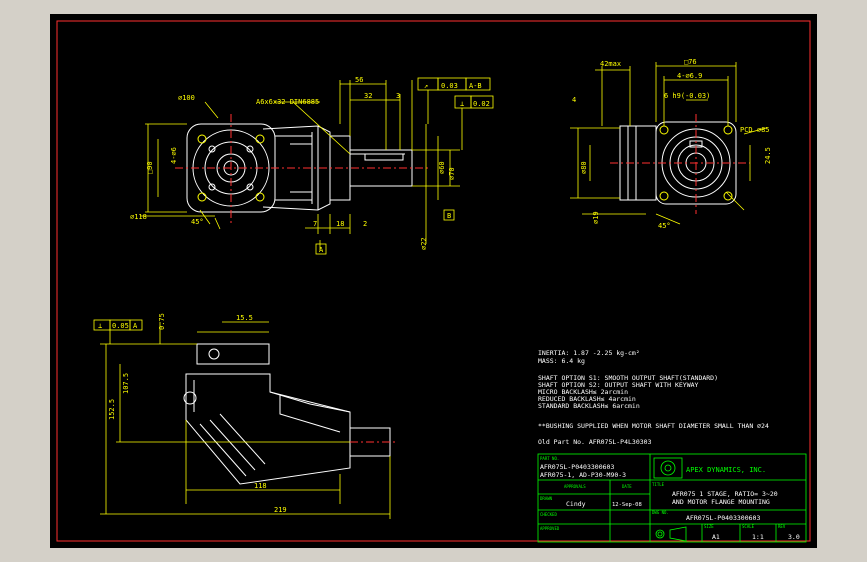 The height and width of the screenshot is (562, 867). What do you see at coordinates (449, 216) in the screenshot?
I see `datum-b-label: B` at bounding box center [449, 216].